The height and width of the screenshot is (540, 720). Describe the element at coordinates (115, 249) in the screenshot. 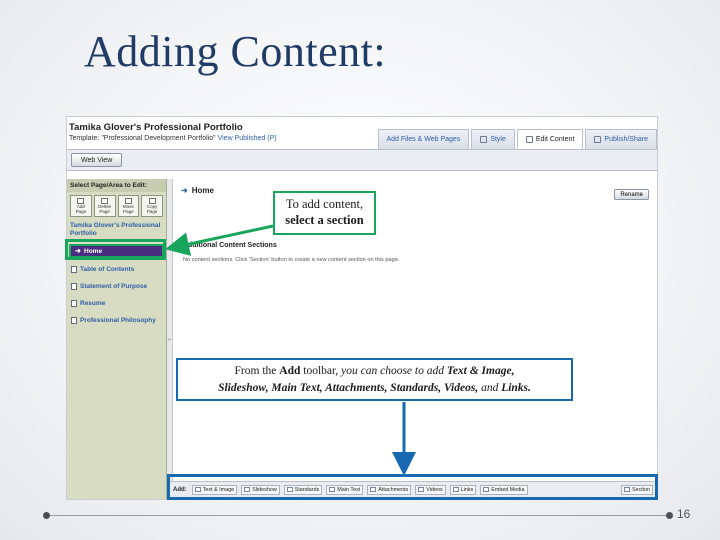

I see `home-highlight-box` at that location.